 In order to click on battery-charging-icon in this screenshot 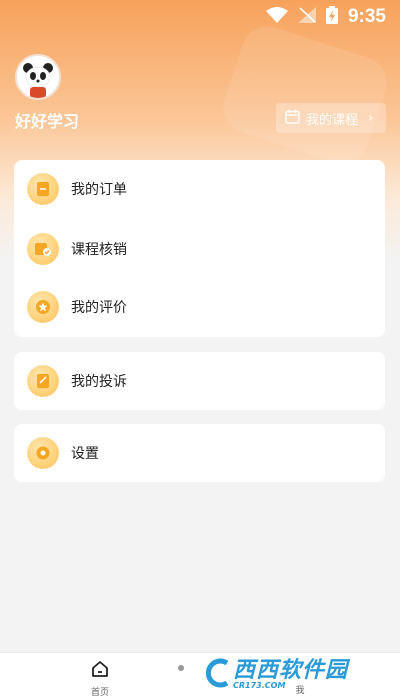, I will do `click(331, 17)`.